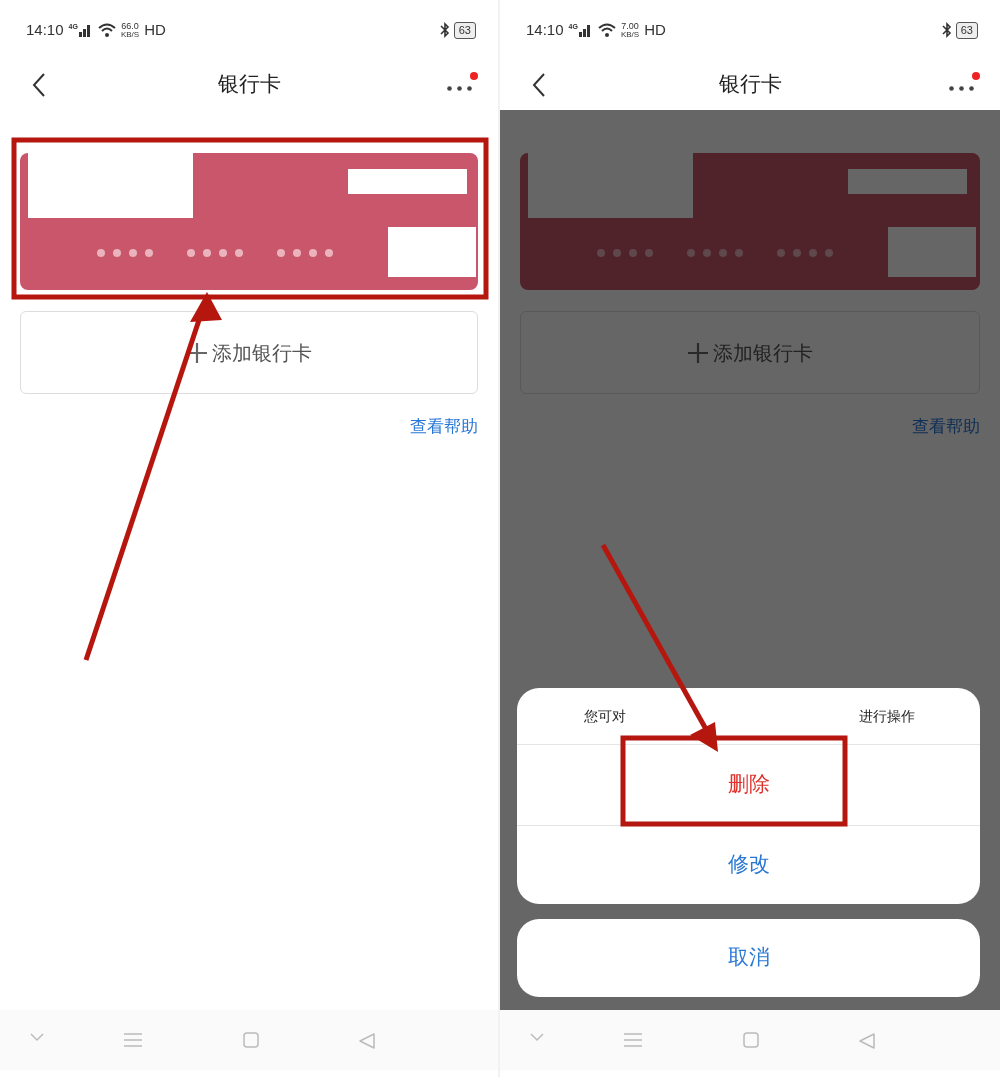 Image resolution: width=1000 pixels, height=1077 pixels. I want to click on sheet-message: 您可对, so click(605, 716).